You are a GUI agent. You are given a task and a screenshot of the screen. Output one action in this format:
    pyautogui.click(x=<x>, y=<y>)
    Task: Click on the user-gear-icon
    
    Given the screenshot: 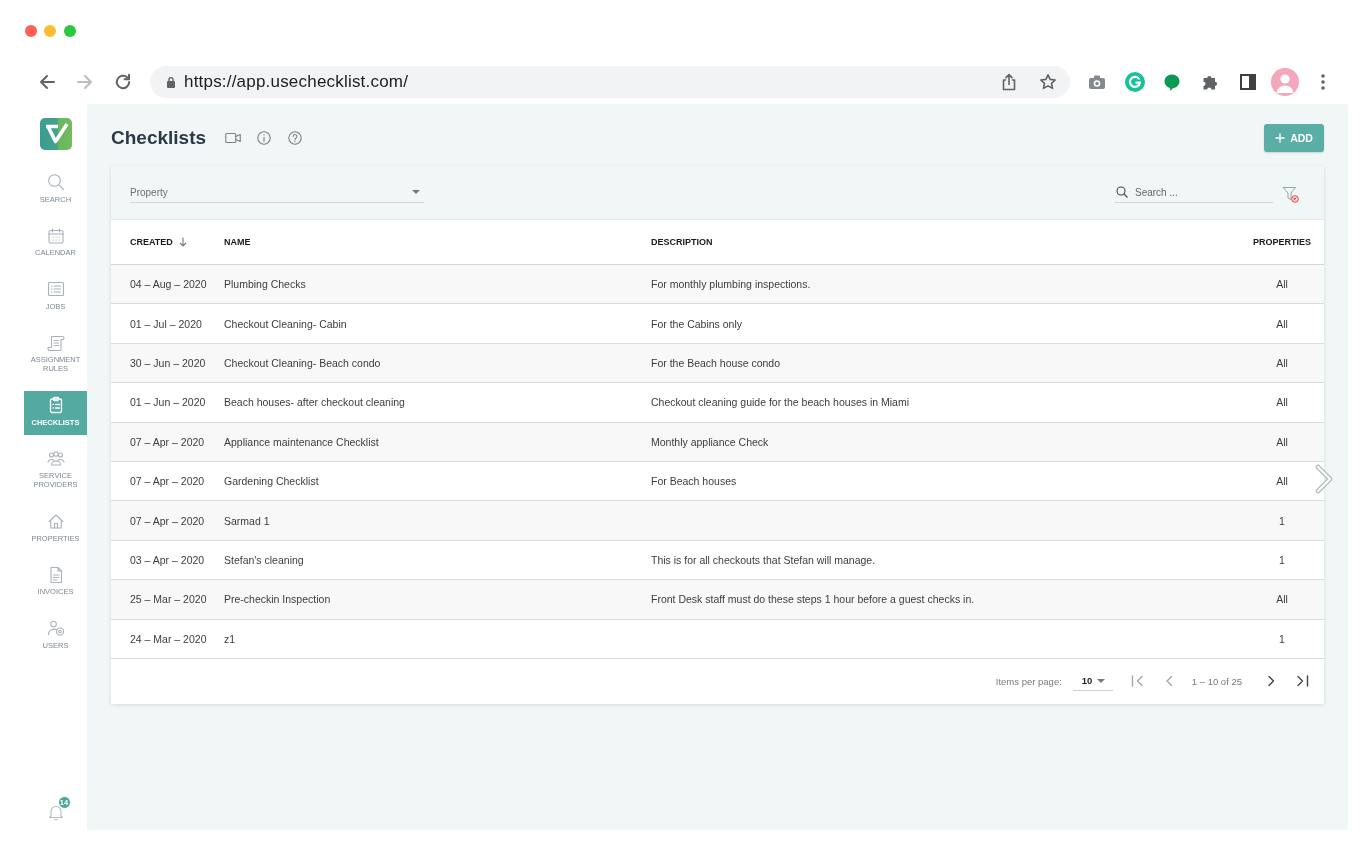 What is the action you would take?
    pyautogui.click(x=55, y=628)
    